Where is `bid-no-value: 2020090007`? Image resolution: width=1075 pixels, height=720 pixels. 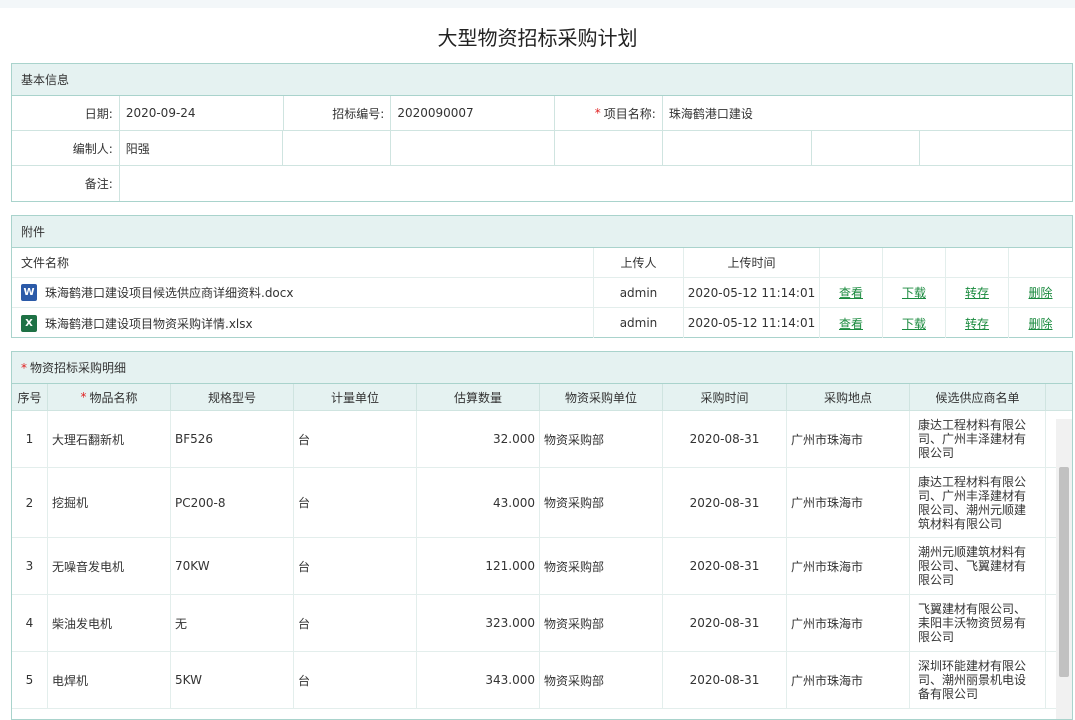 bid-no-value: 2020090007 is located at coordinates (473, 113).